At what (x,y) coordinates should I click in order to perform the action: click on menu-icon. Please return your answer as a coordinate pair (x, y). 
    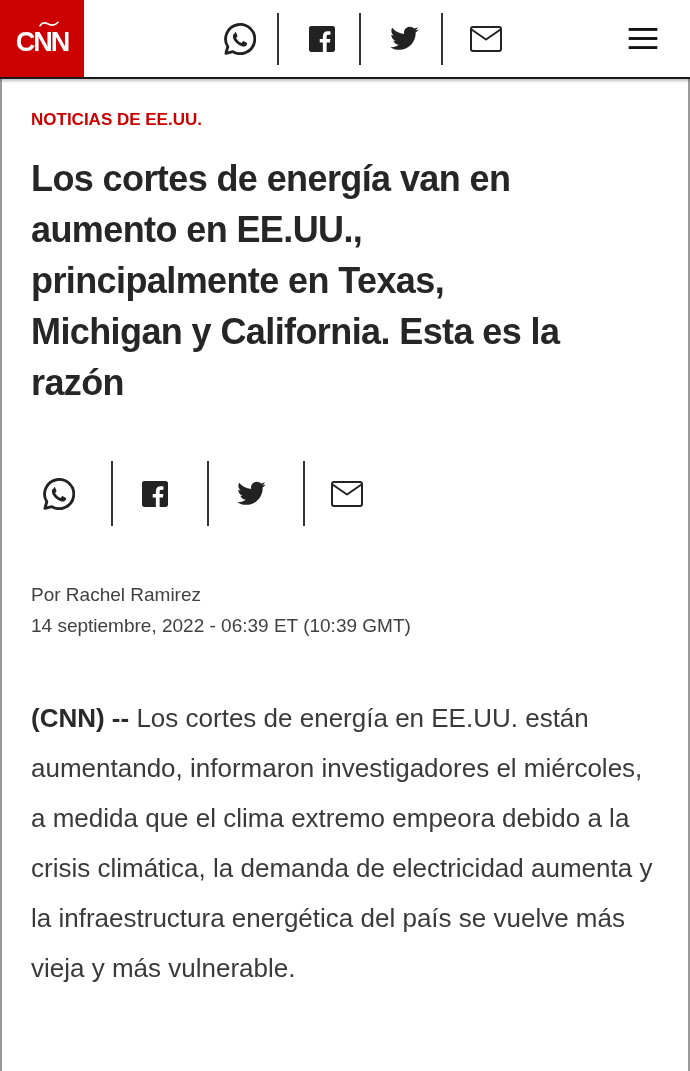
    Looking at the image, I should click on (643, 38).